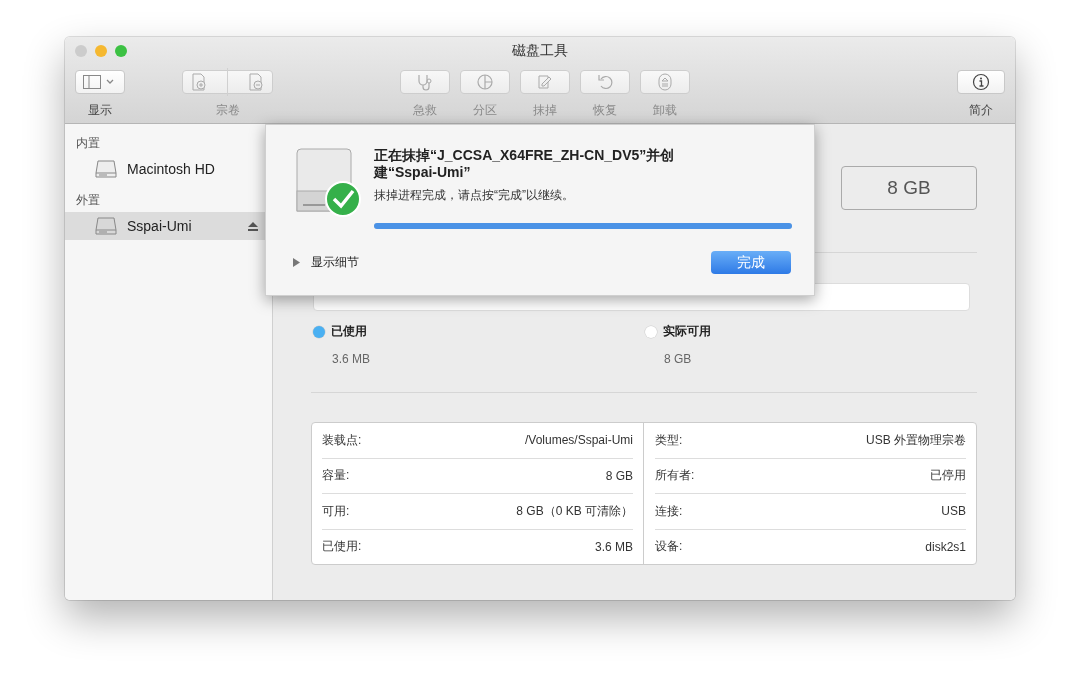 This screenshot has height=694, width=1080. I want to click on view-button, so click(100, 82).